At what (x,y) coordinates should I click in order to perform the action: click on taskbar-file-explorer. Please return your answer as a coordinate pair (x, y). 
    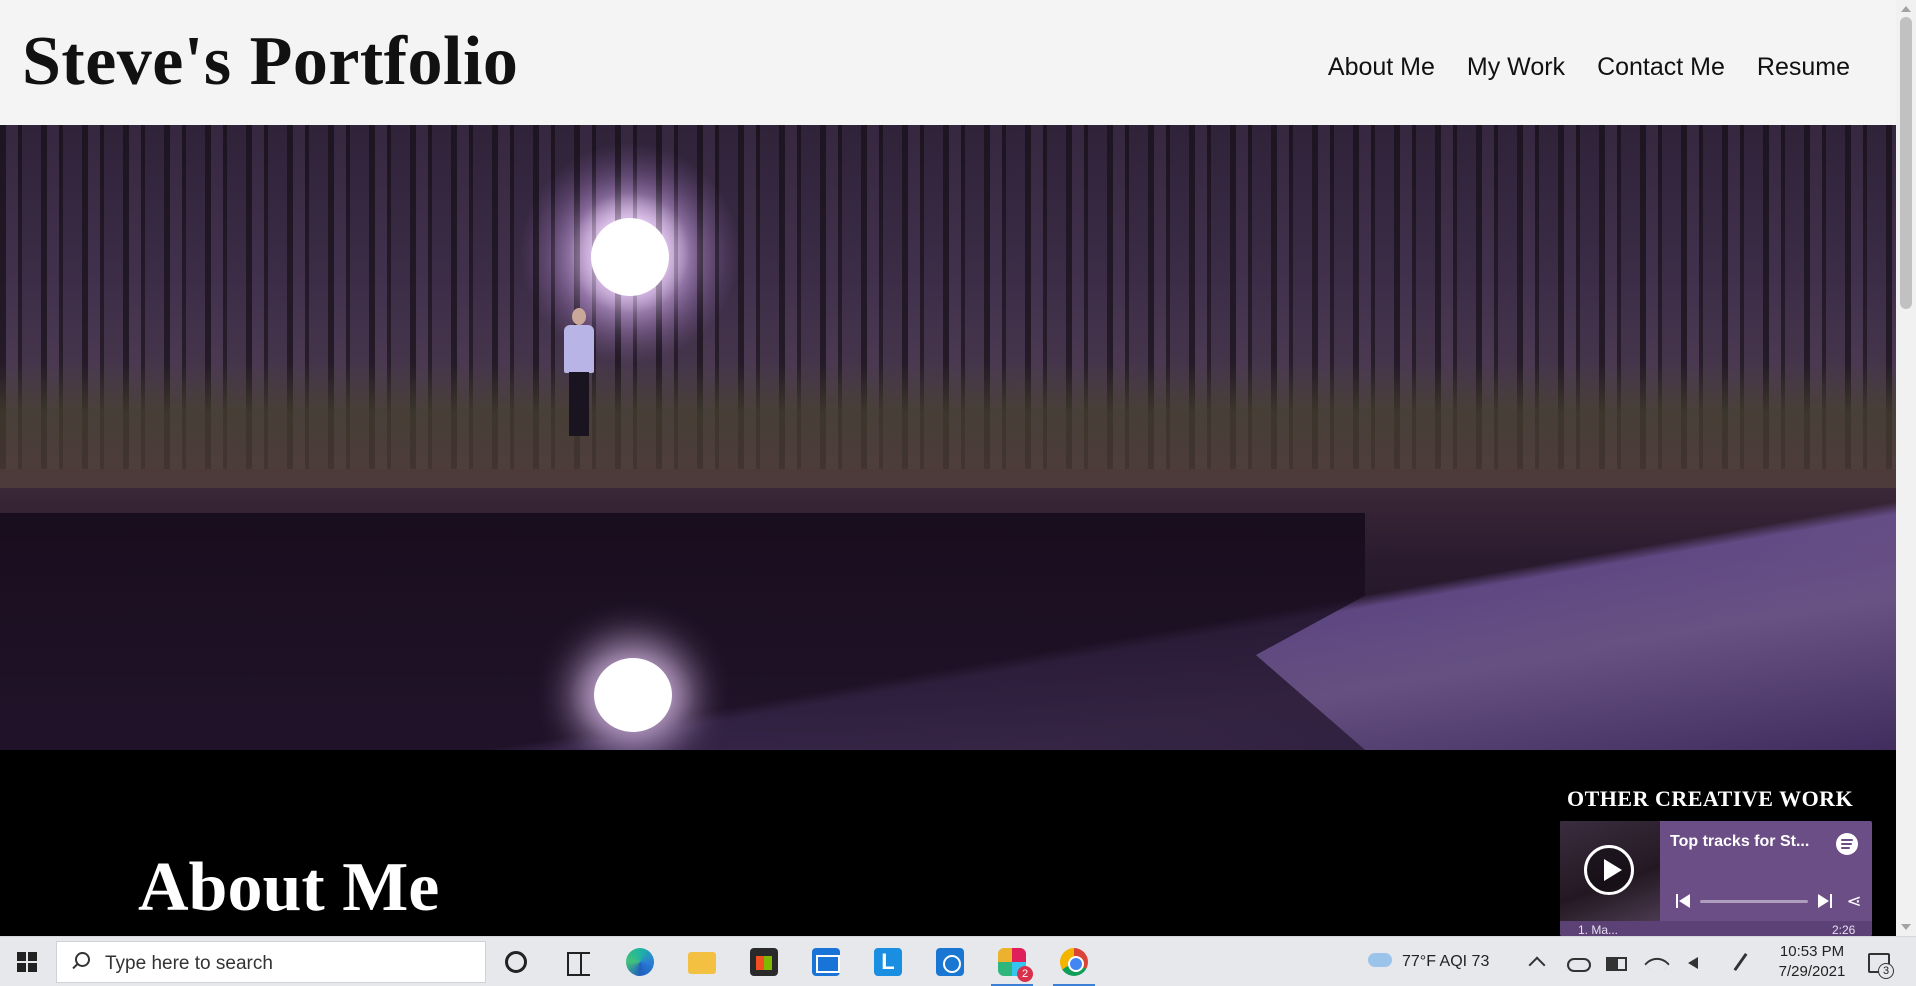
    Looking at the image, I should click on (702, 962).